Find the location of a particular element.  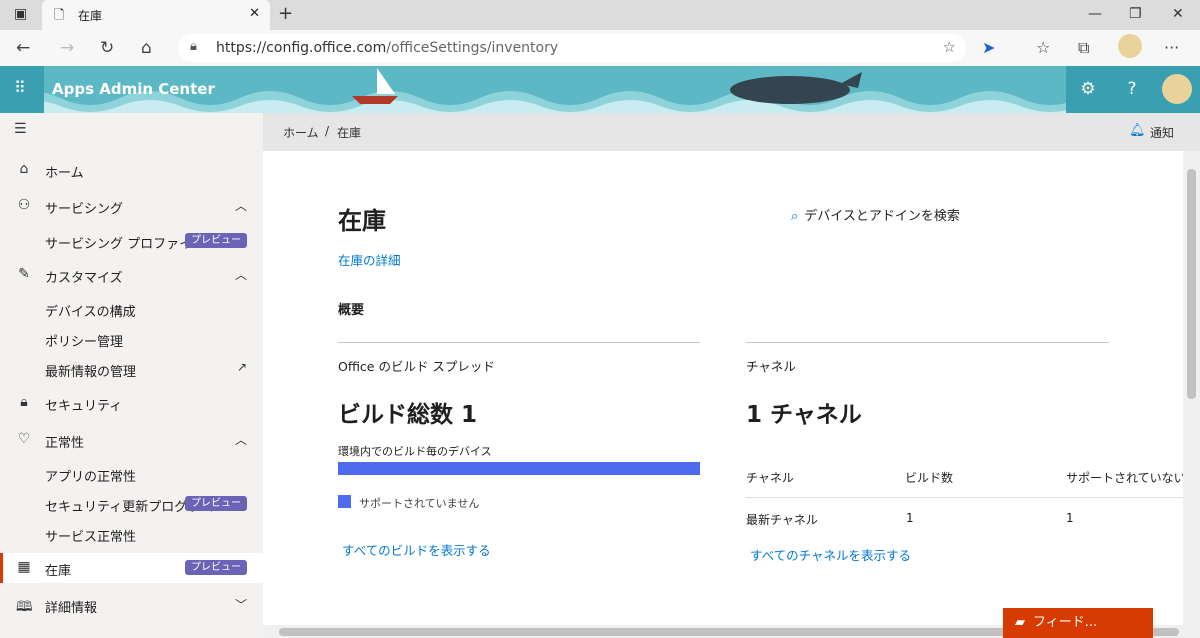

gear-icon: ⚙ is located at coordinates (1088, 89).